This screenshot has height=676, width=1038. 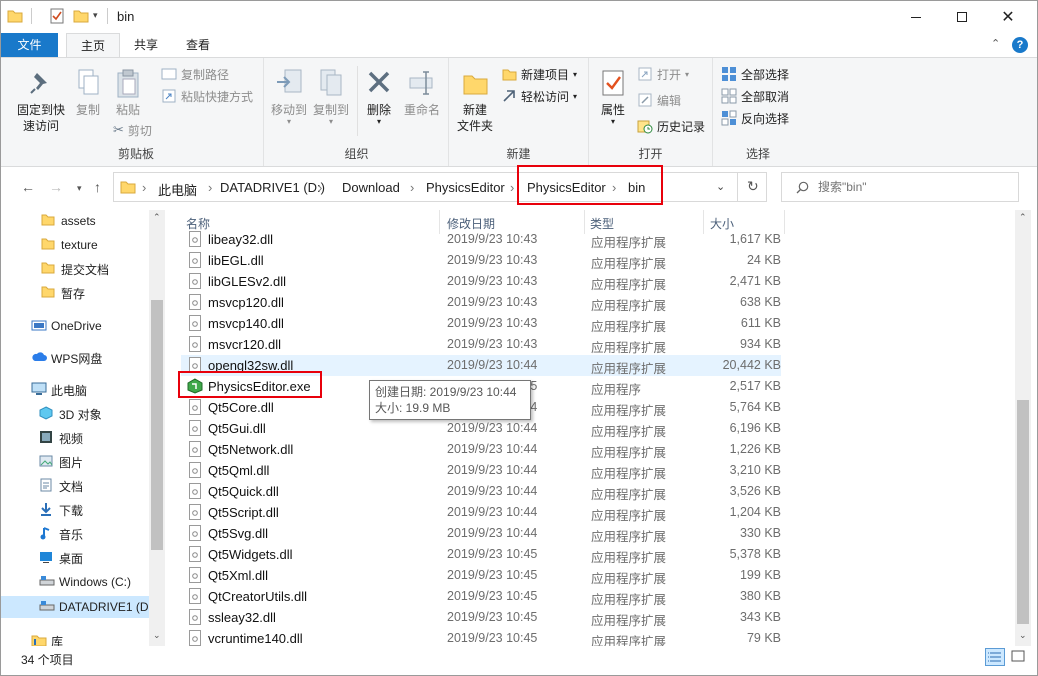 What do you see at coordinates (492, 365) in the screenshot?
I see `file-date: 2019/9/23 10:44` at bounding box center [492, 365].